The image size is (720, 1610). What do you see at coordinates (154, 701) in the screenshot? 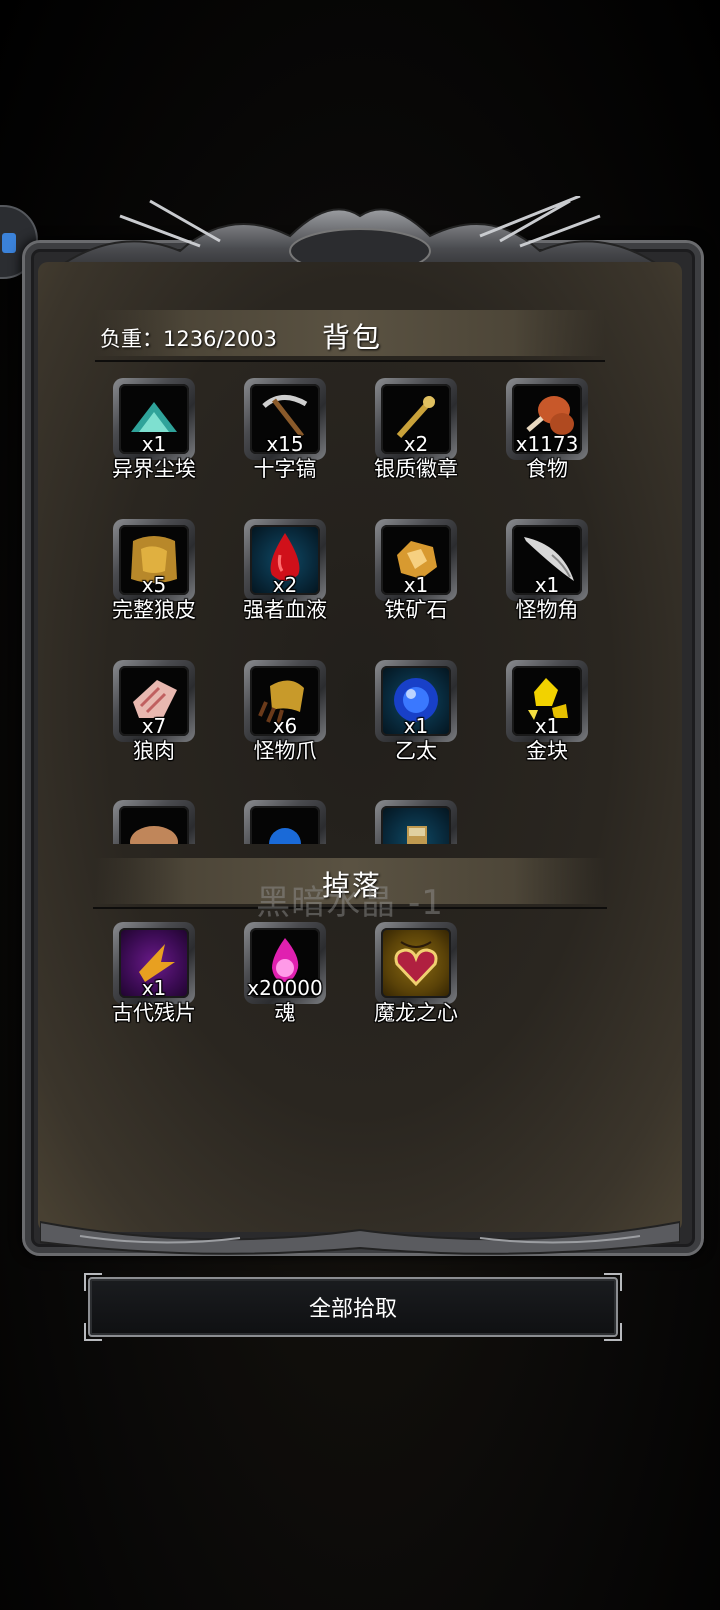
I see `bag-item-slot: x7` at bounding box center [154, 701].